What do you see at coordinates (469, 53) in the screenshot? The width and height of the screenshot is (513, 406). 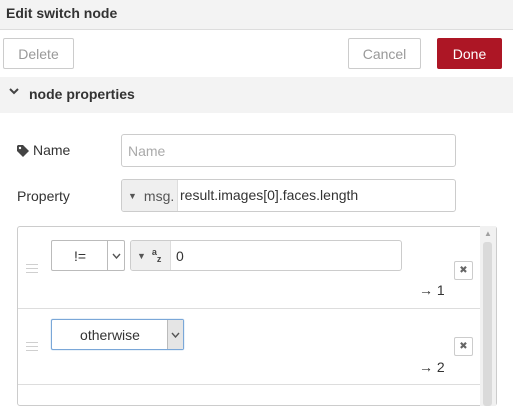 I see `done-button: Done` at bounding box center [469, 53].